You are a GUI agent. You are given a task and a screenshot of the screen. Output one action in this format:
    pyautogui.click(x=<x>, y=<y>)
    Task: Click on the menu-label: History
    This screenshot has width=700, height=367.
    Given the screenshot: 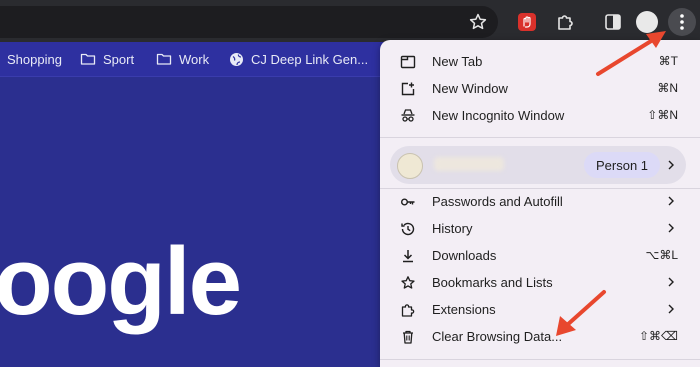 What is the action you would take?
    pyautogui.click(x=452, y=228)
    